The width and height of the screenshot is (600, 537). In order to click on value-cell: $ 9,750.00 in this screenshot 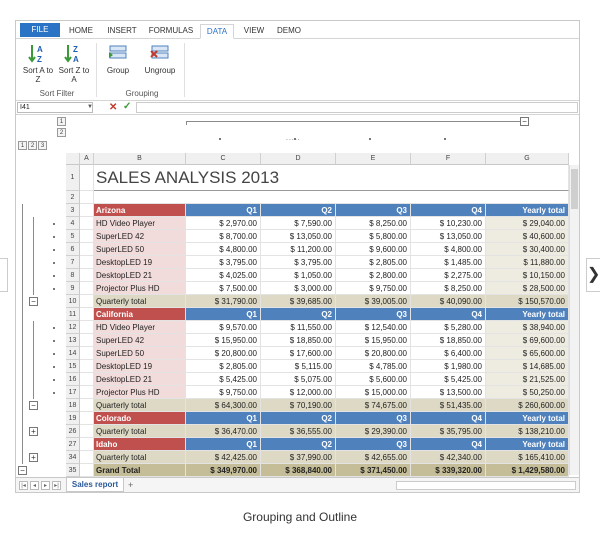, I will do `click(223, 392)`.